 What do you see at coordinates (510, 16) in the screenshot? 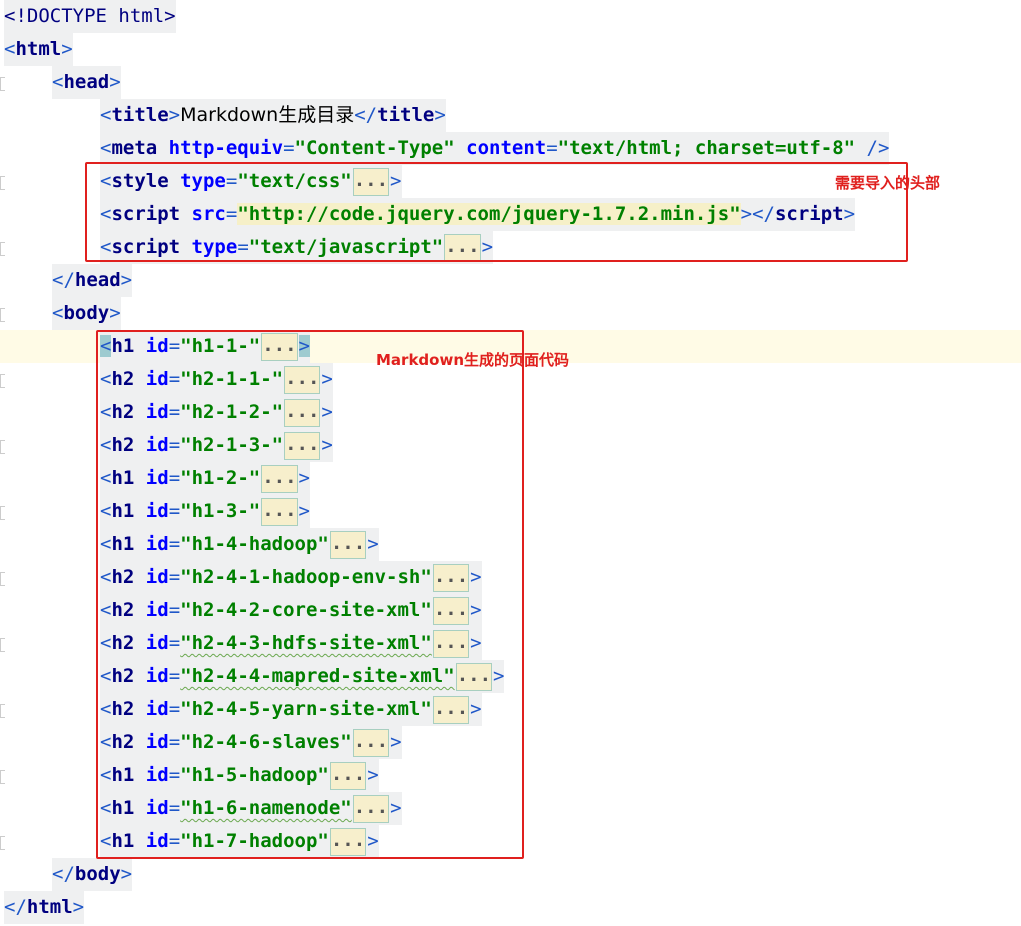
I see `code-line-doctype: <!DOCTYPE html>` at bounding box center [510, 16].